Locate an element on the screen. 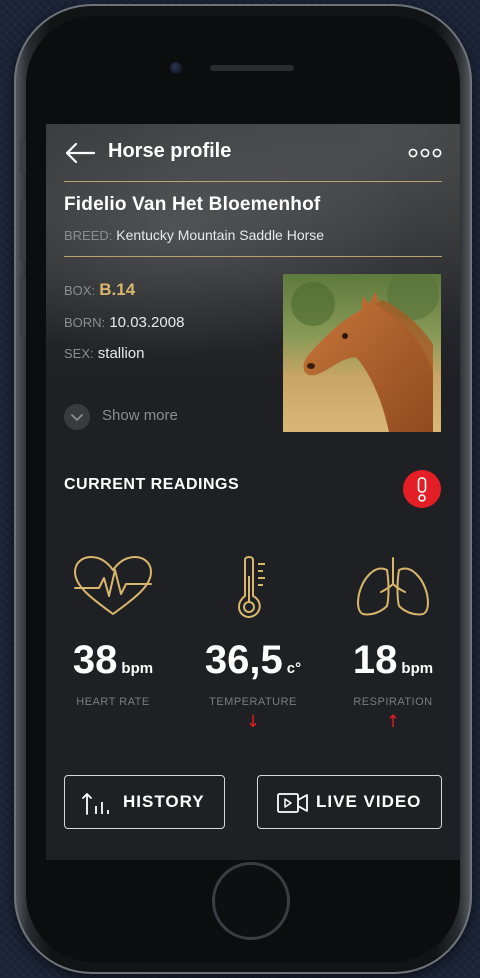 This screenshot has height=978, width=480. chevron-down-icon is located at coordinates (77, 417).